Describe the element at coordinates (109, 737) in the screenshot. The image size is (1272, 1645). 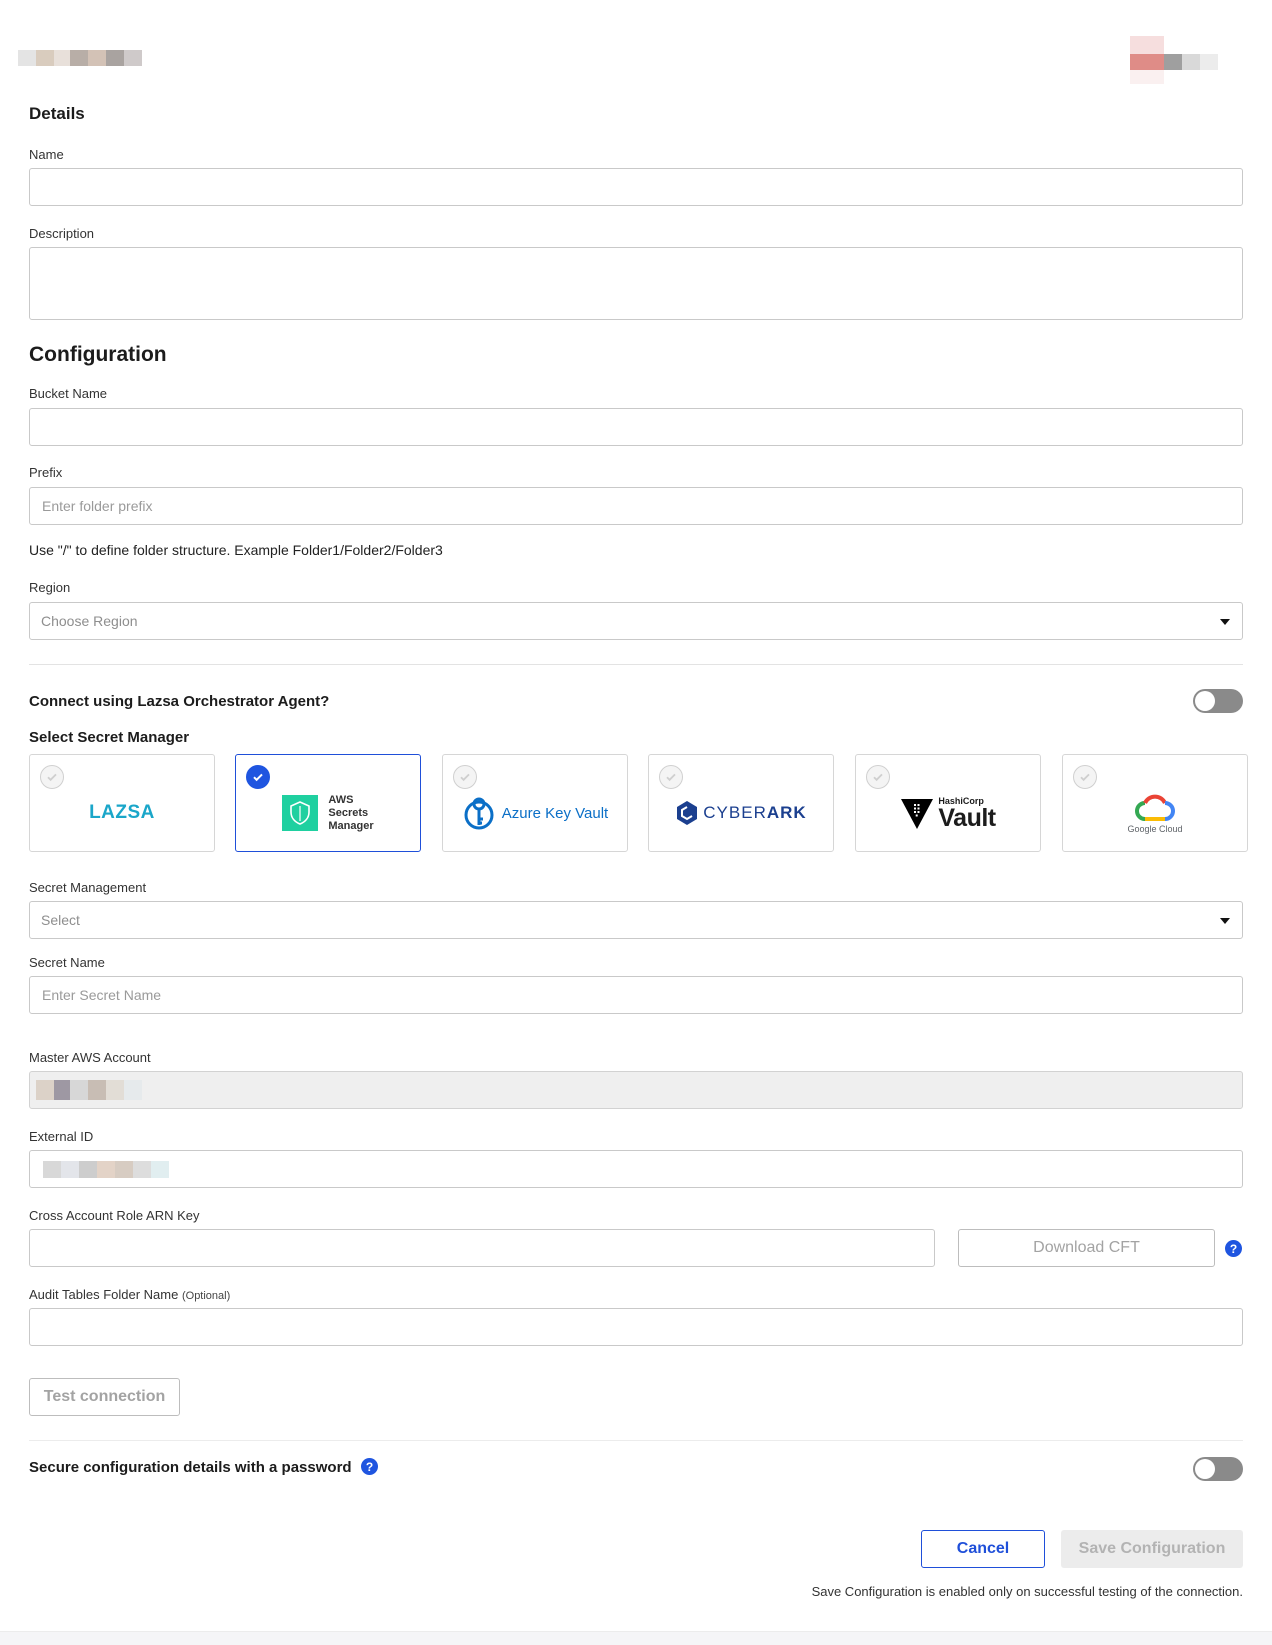
I see `secret-manager-label: Select Secret Manager` at that location.